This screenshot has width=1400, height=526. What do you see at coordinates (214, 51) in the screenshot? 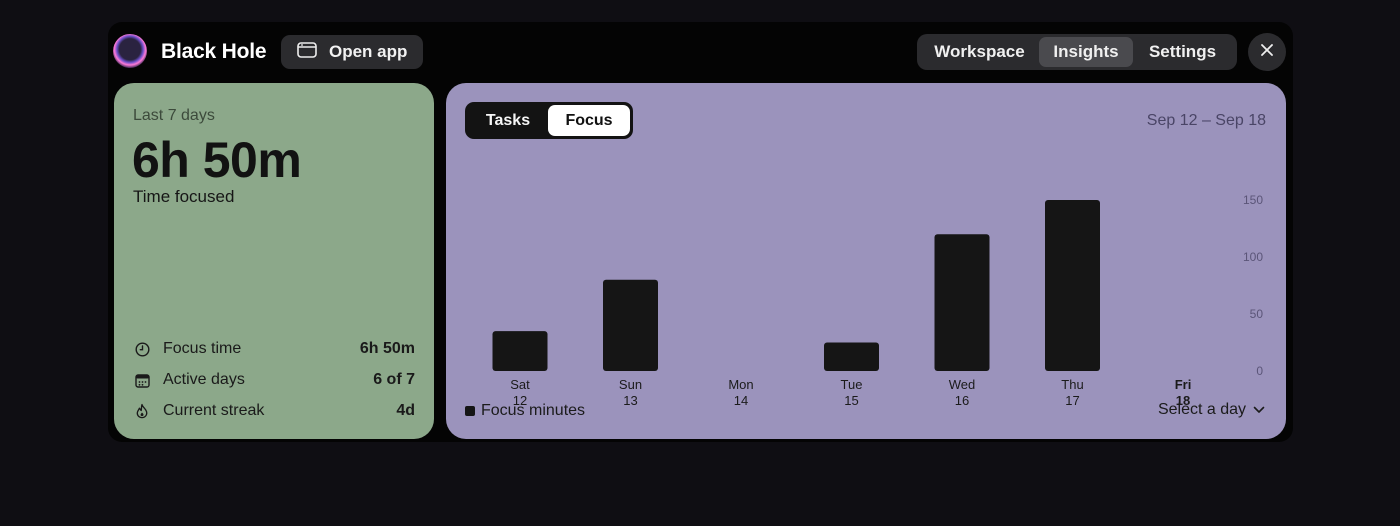
I see `app-title: Black Hole` at bounding box center [214, 51].